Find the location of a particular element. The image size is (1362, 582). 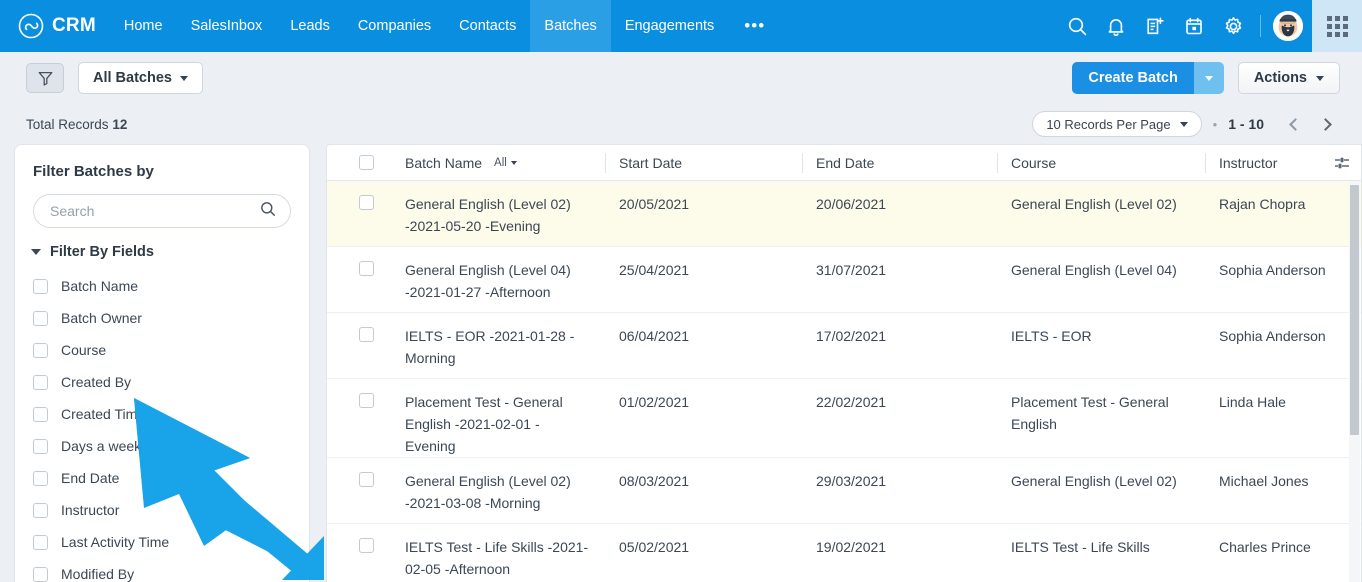

total-records: Total Records 12 is located at coordinates (76, 124).